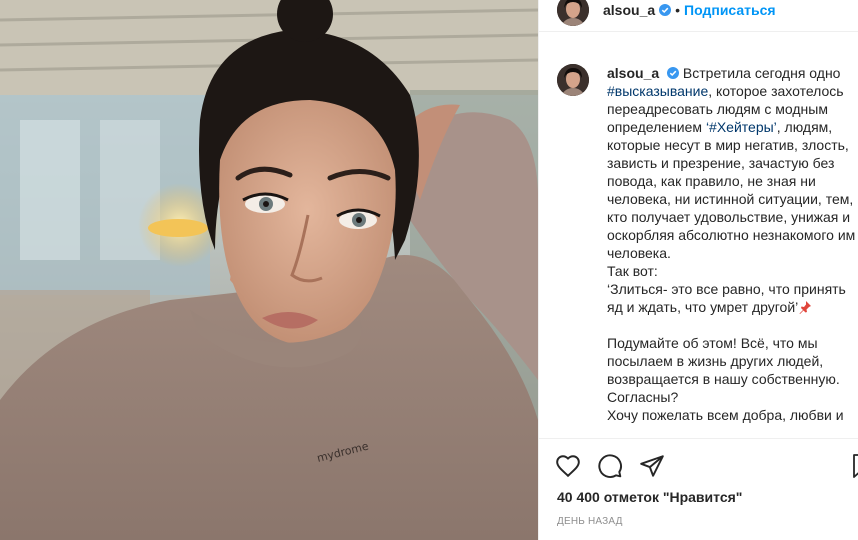  I want to click on caption-avatar, so click(573, 80).